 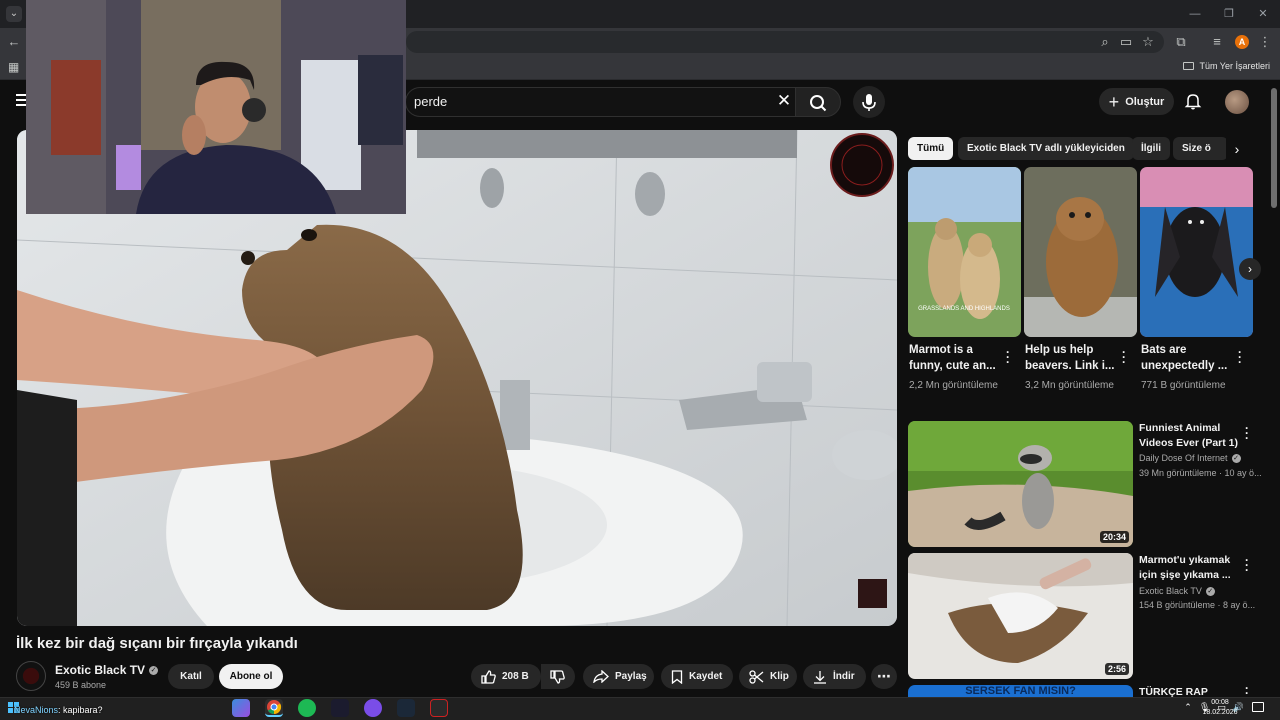 I want to click on channel-name-text: Exotic Black TV, so click(x=100, y=670).